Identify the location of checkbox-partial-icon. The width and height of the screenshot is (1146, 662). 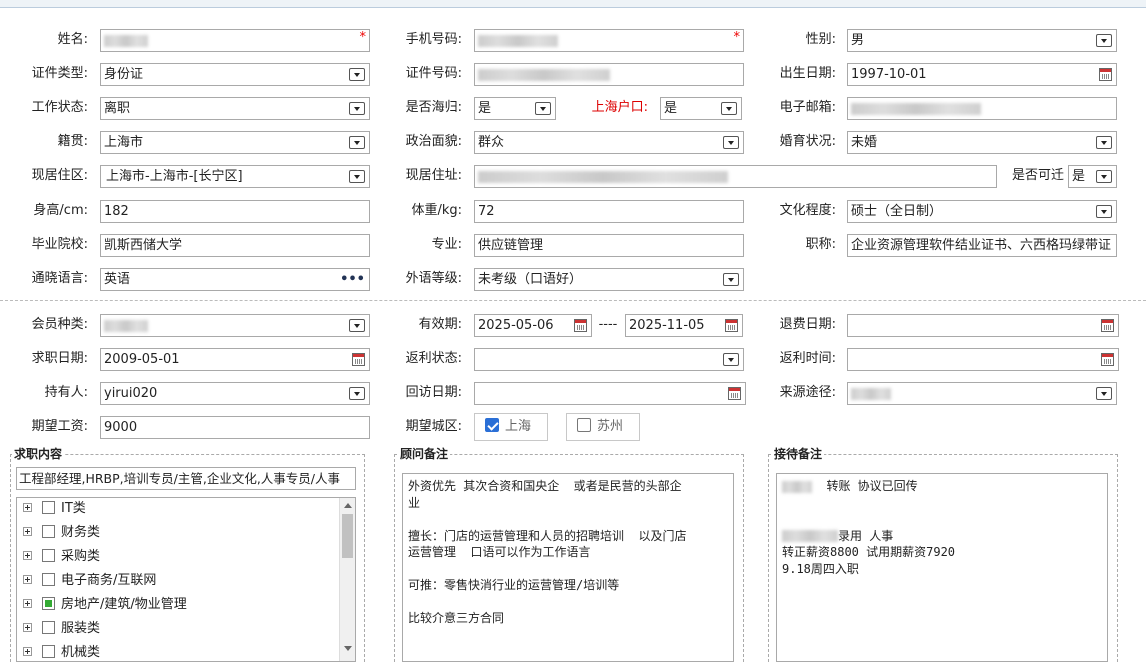
(48, 603).